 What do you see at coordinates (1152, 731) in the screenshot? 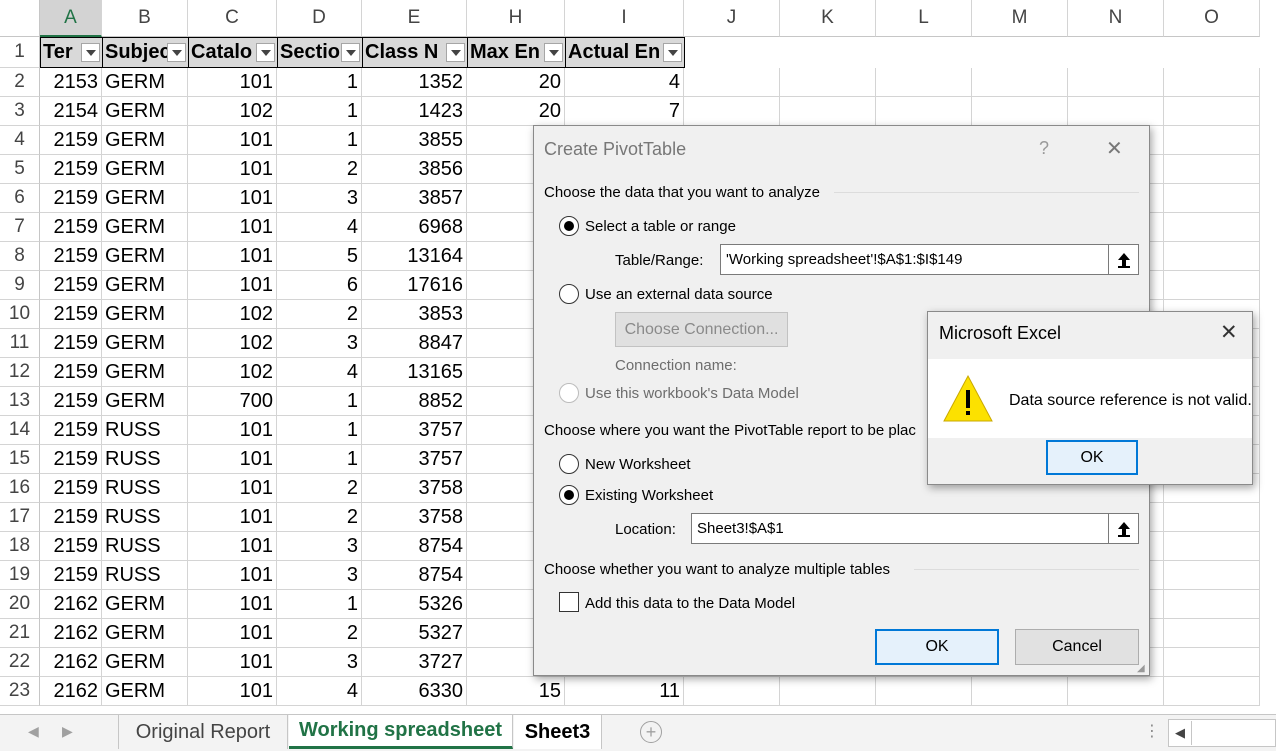
I see `split-handle-icon: ⋮` at bounding box center [1152, 731].